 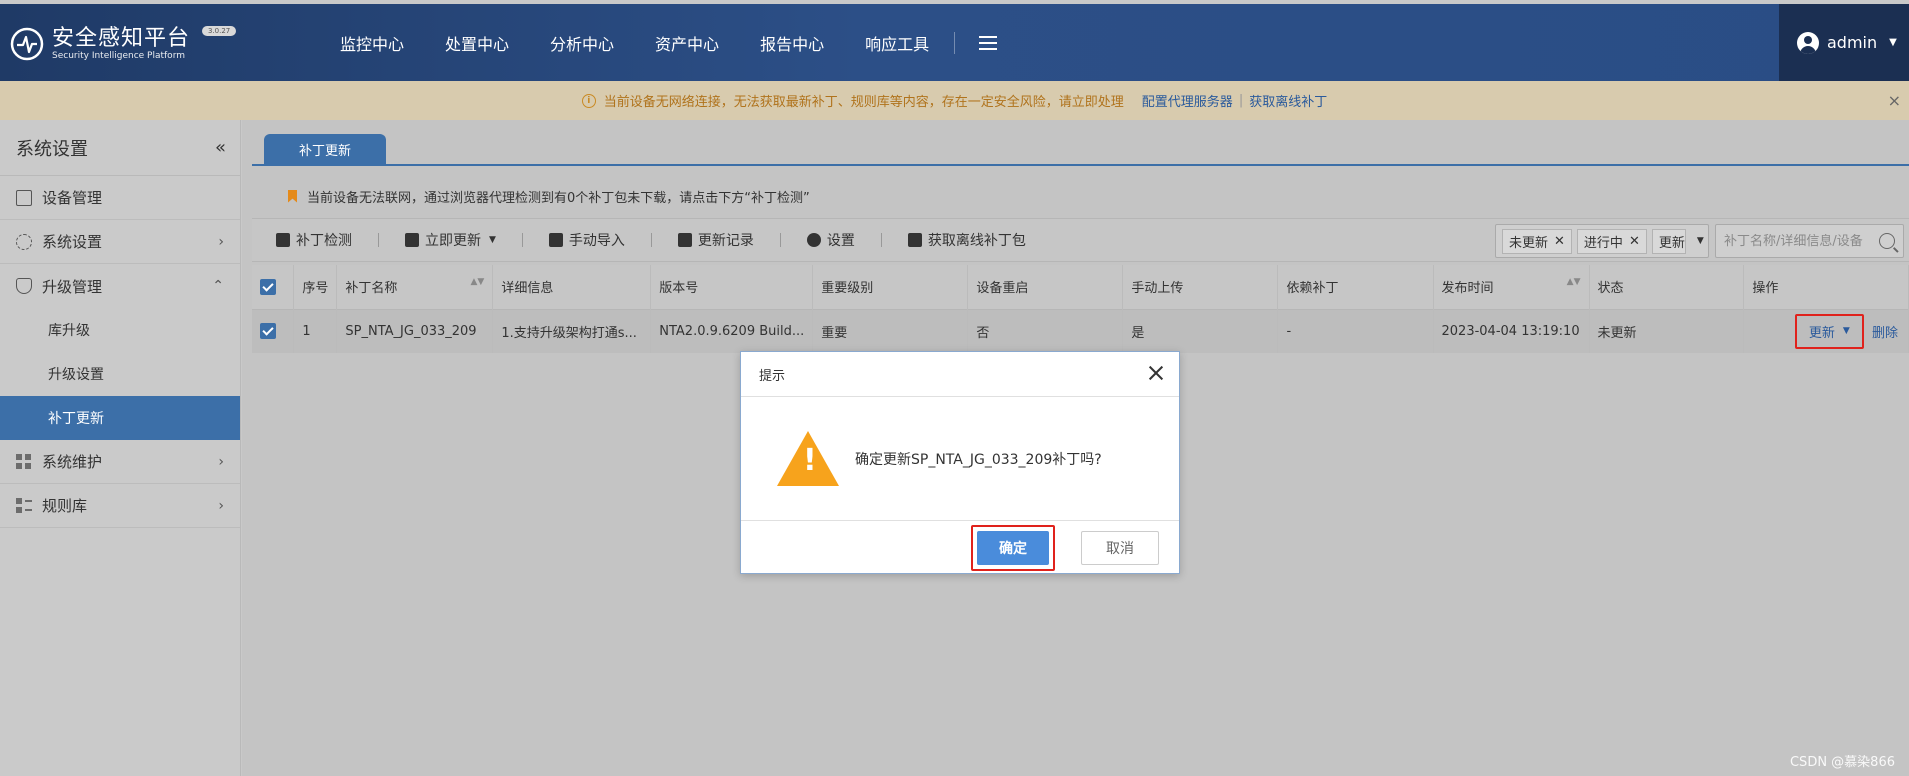 I want to click on col-label: 补丁名称, so click(x=371, y=289).